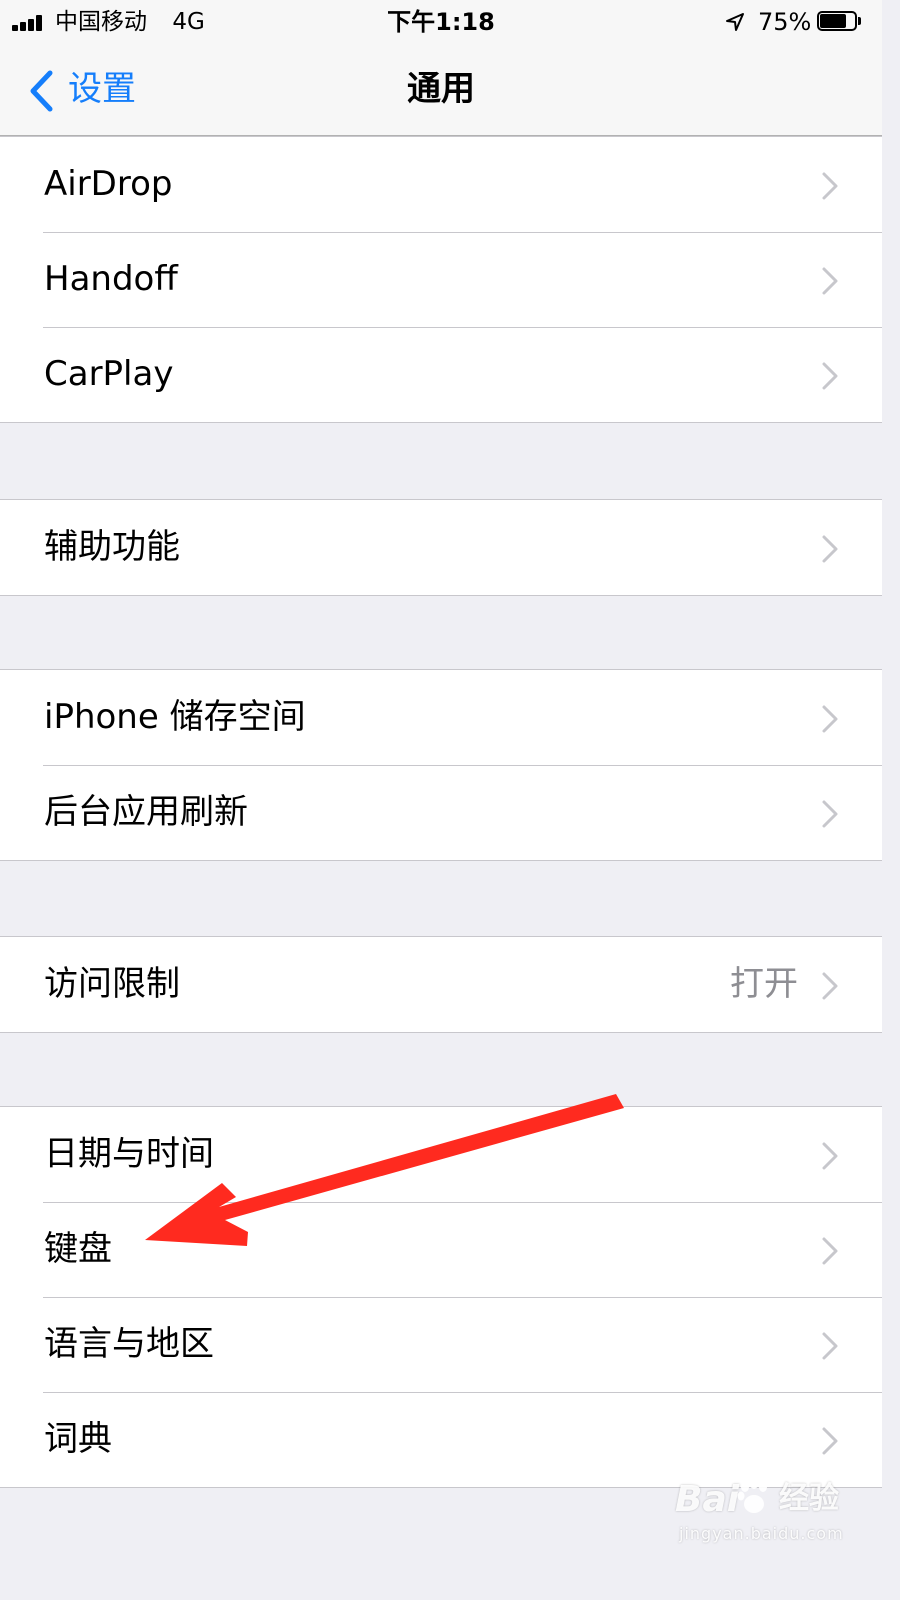 This screenshot has height=1600, width=900. Describe the element at coordinates (809, 1498) in the screenshot. I see `watermark-brand-suffix: 经验` at that location.